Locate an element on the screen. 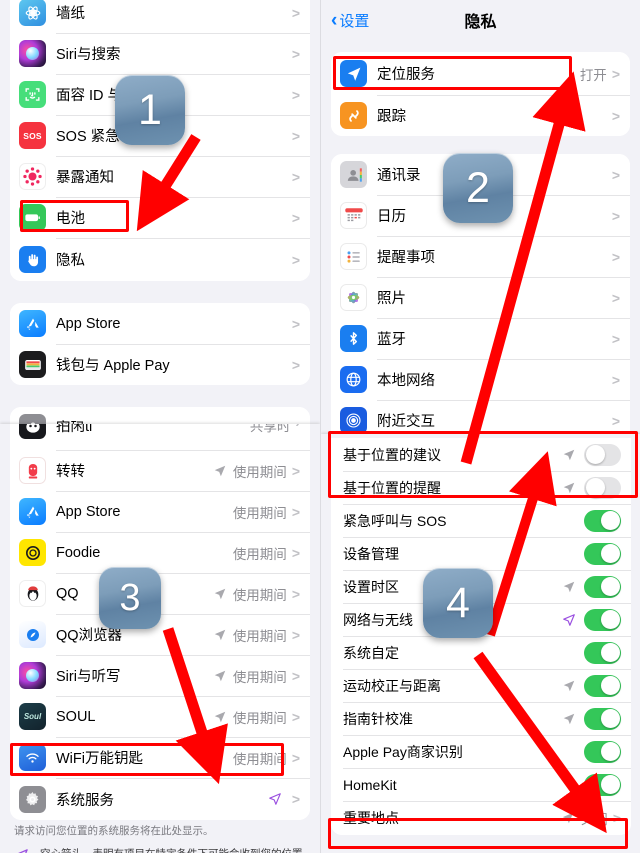 The image size is (640, 853). settings-row-privacy: 隐私 > is located at coordinates (160, 259).